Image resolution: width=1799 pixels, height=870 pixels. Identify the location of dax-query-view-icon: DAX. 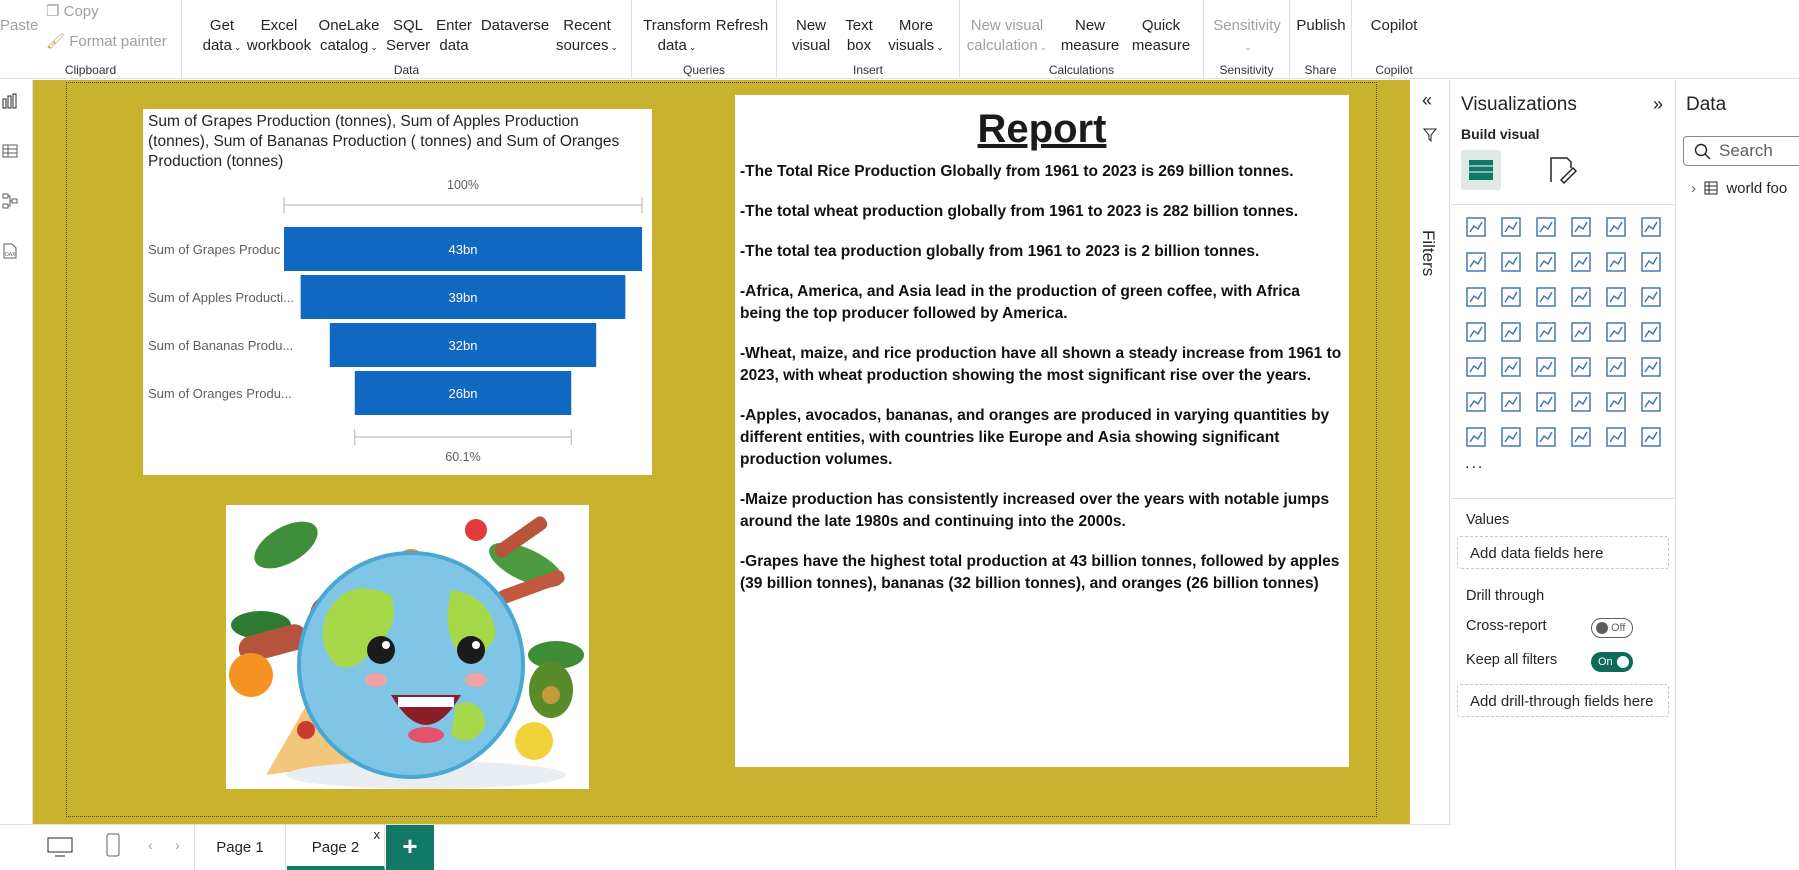
(10, 251).